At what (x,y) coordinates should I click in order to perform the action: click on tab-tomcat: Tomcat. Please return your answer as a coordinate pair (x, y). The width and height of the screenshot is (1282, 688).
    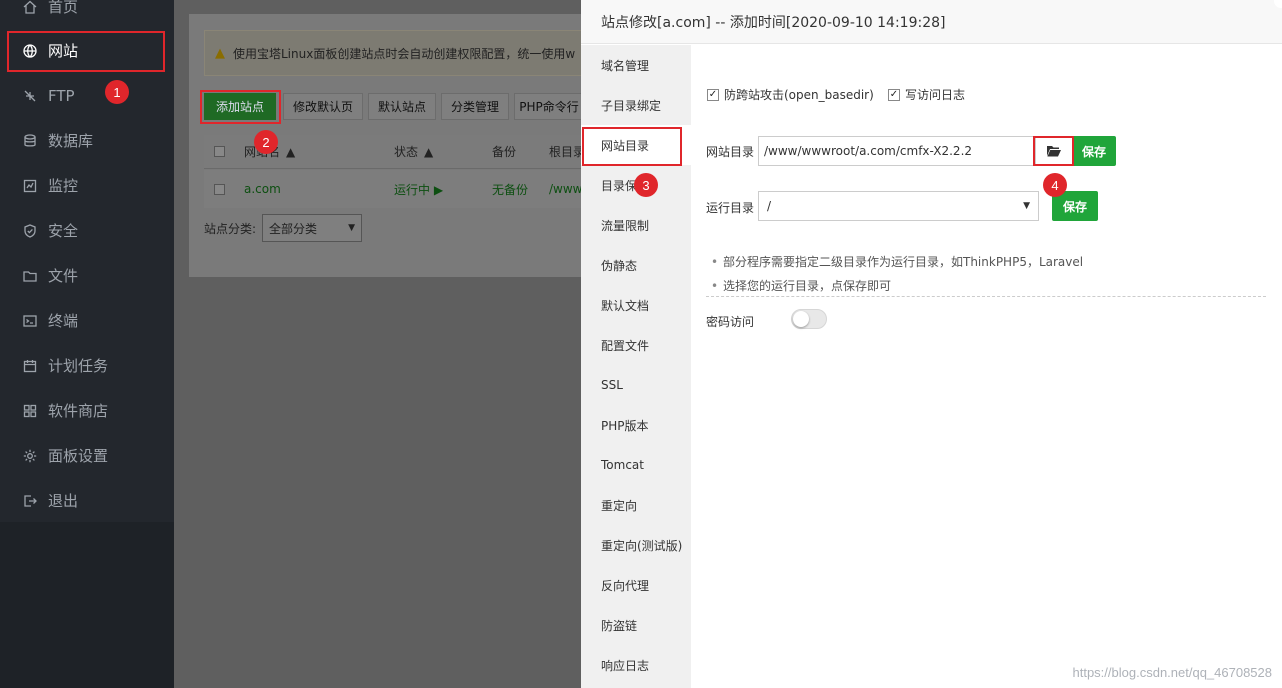
    Looking at the image, I should click on (636, 465).